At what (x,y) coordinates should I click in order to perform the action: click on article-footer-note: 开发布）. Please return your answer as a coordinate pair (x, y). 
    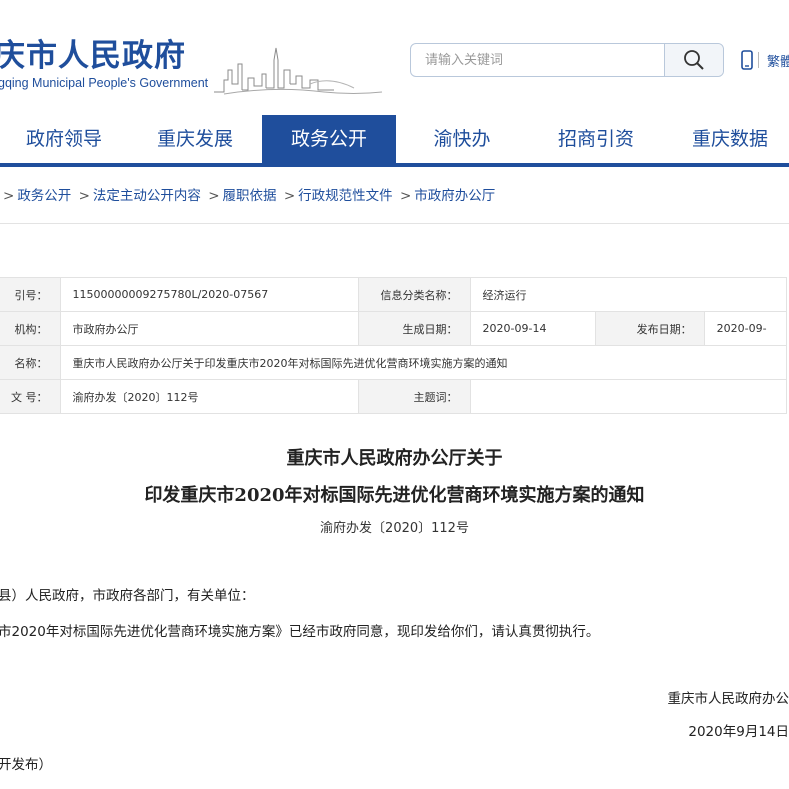
    Looking at the image, I should click on (26, 765).